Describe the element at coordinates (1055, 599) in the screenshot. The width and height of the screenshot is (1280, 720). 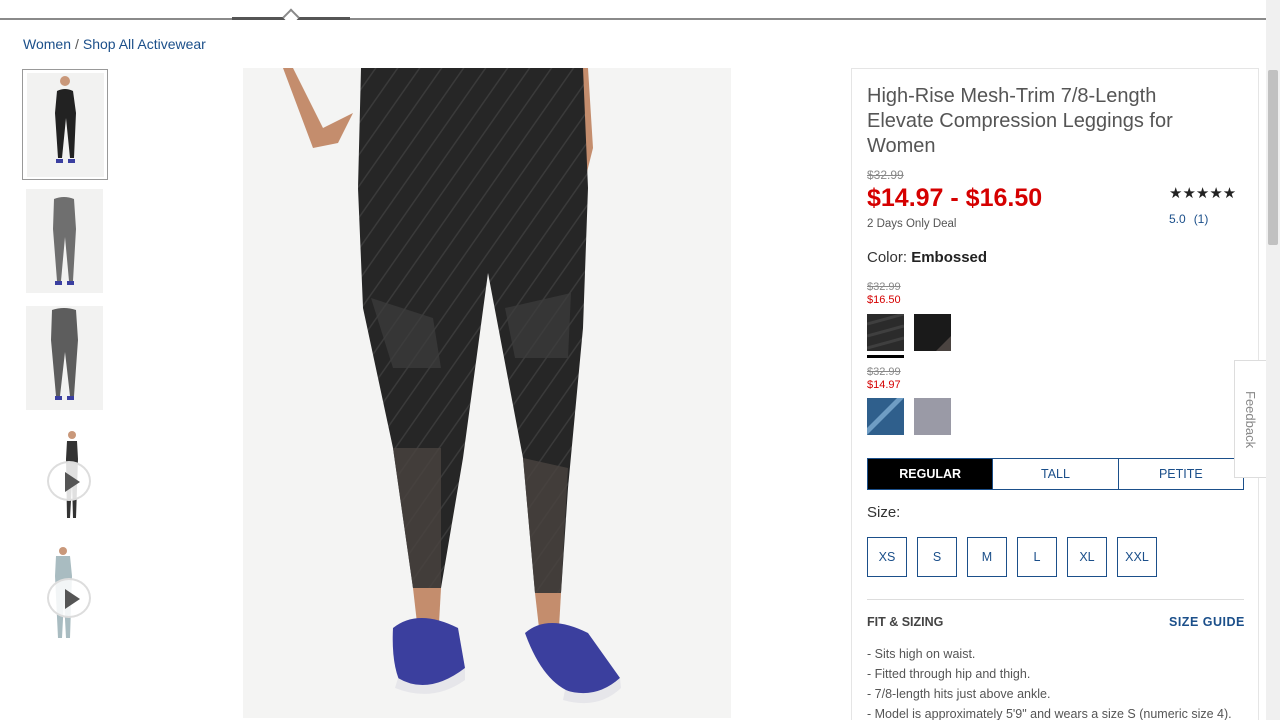
I see `section-divider` at that location.